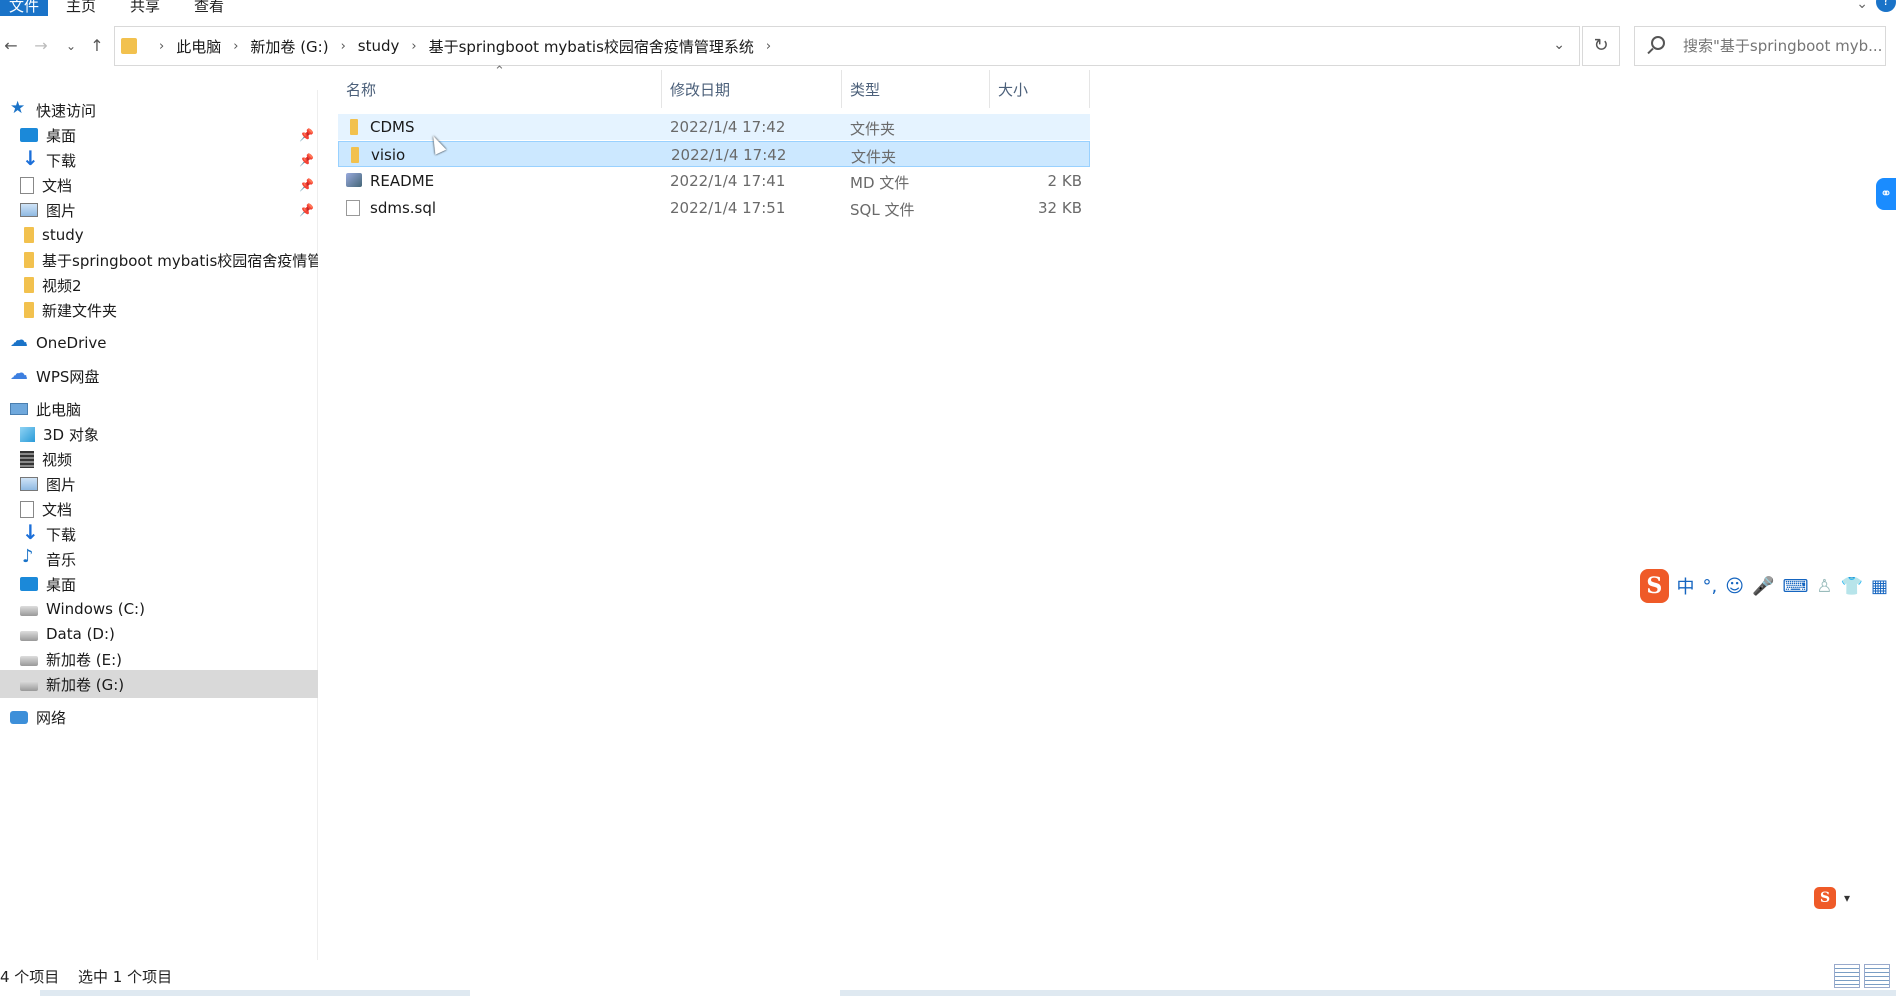 Image resolution: width=1896 pixels, height=996 pixels. I want to click on column-header-name: 名称 ⌃, so click(500, 86).